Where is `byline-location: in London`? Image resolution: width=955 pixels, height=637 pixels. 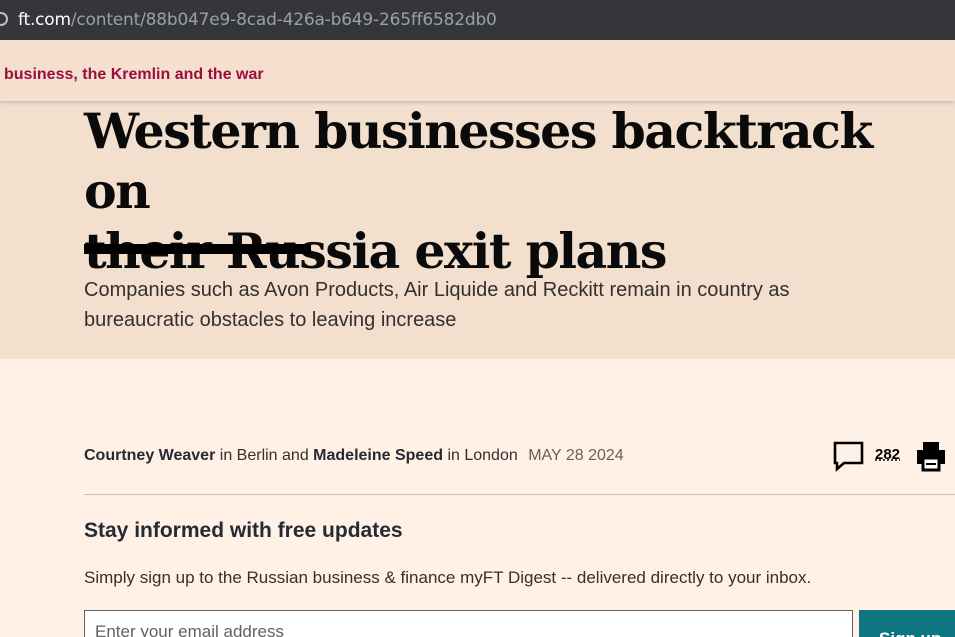 byline-location: in London is located at coordinates (482, 455).